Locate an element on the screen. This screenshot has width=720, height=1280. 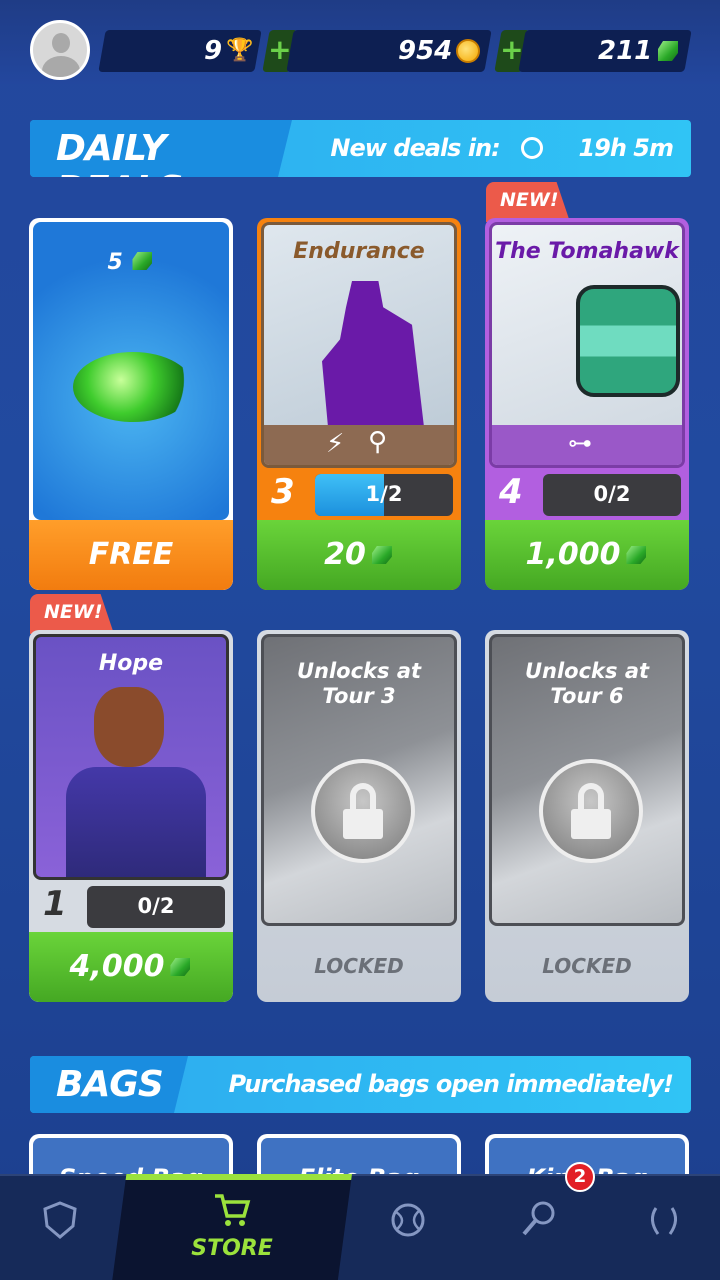
racket-icon is located at coordinates (538, 1218).